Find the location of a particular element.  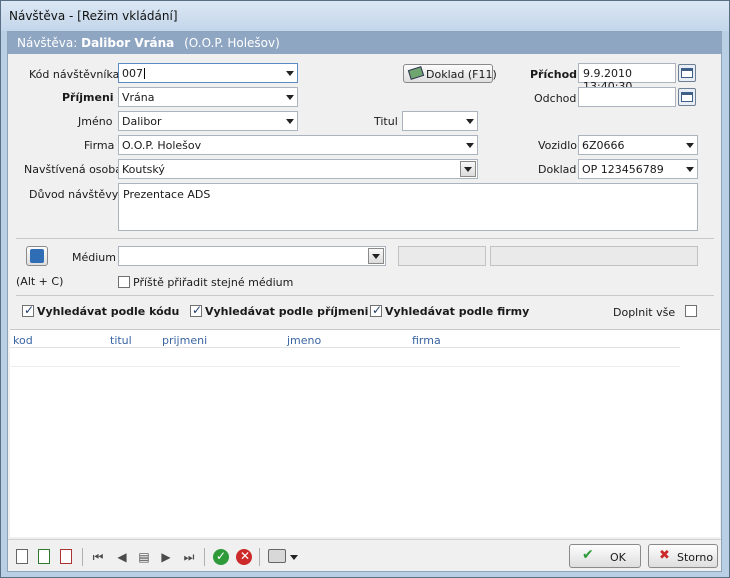

firma-value: O.O.P. Holešov is located at coordinates (162, 145).